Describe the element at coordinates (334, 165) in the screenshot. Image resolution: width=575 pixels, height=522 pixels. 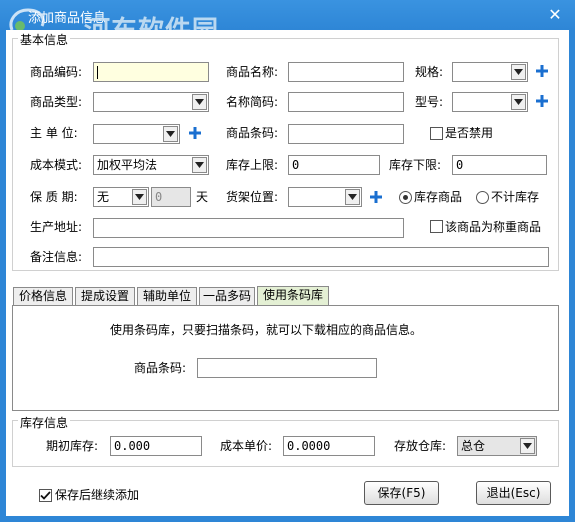
I see `stock-upper-input: 0` at that location.